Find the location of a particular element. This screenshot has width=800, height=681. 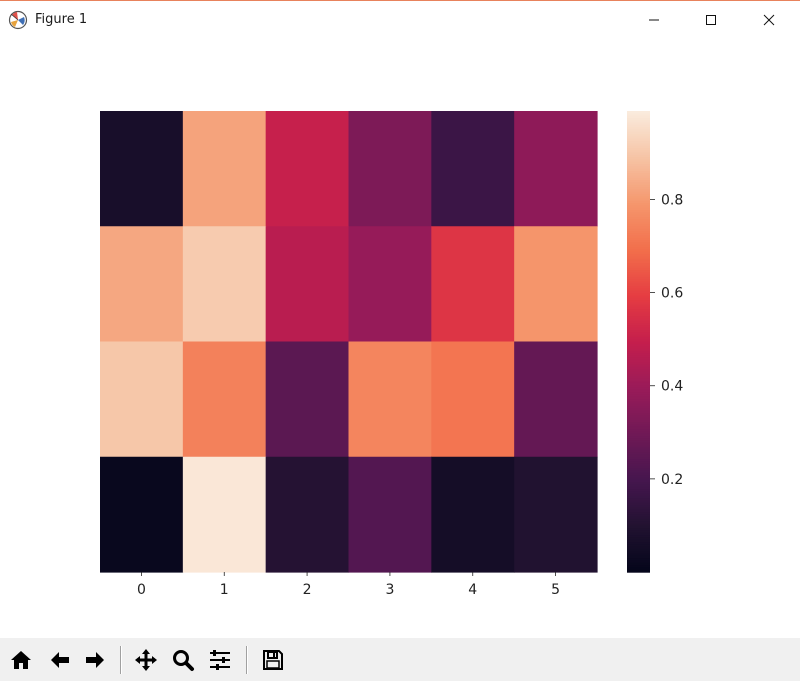

arrow-right-icon is located at coordinates (95, 660).